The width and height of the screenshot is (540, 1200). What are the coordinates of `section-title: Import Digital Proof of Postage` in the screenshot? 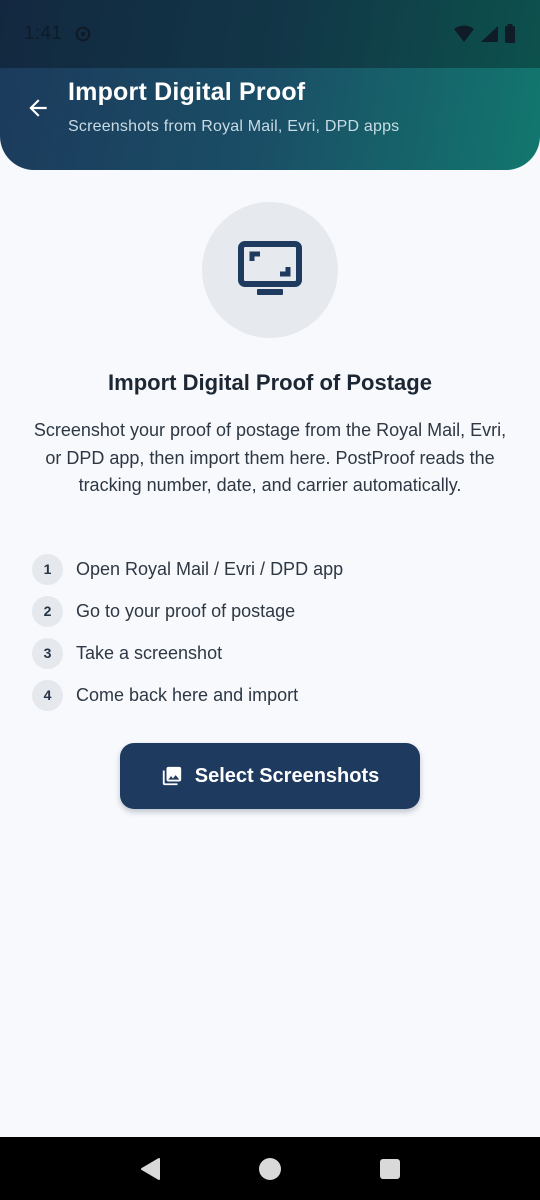 It's located at (270, 382).